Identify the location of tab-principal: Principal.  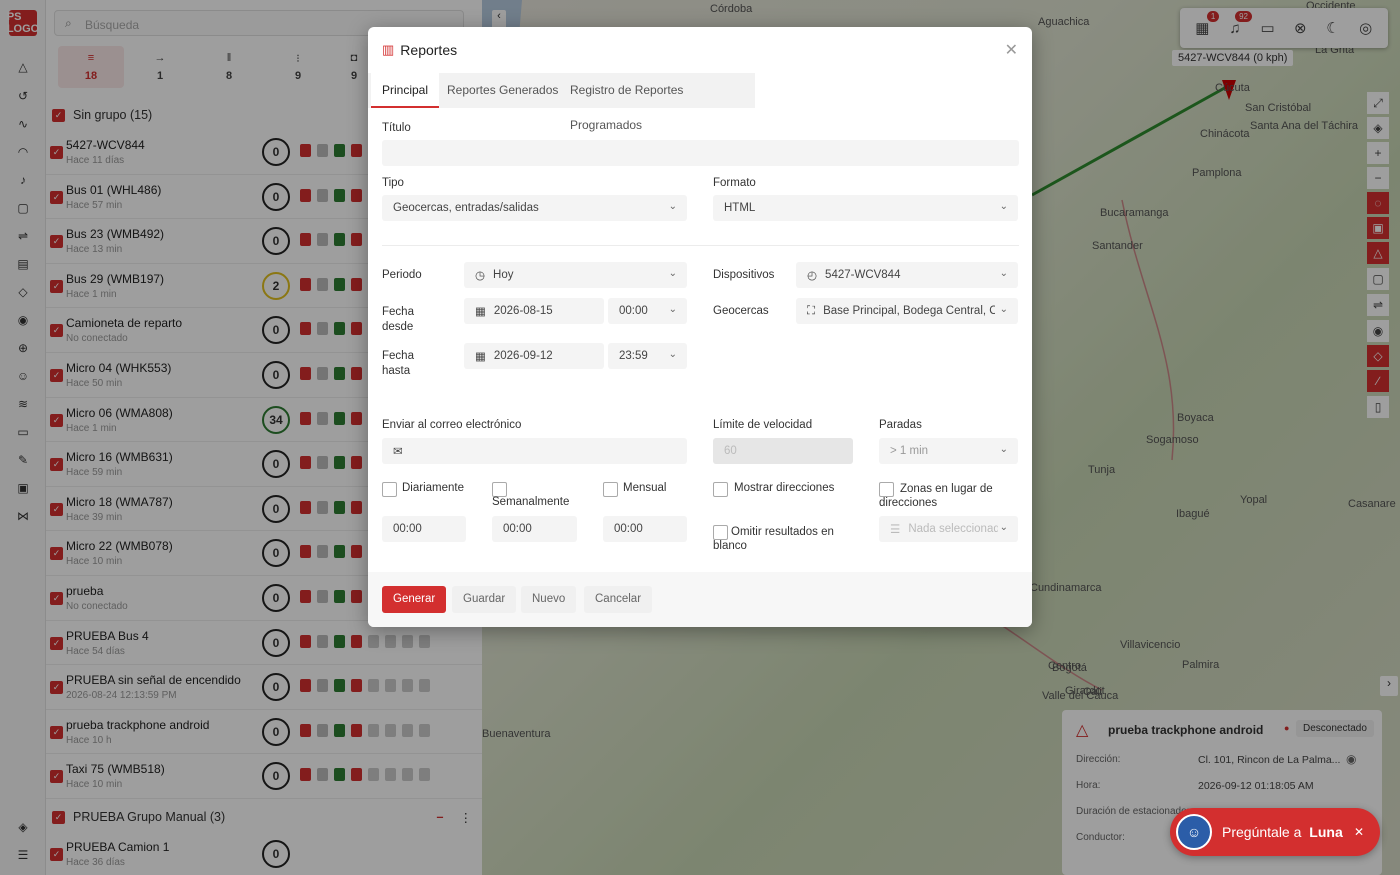
(405, 90).